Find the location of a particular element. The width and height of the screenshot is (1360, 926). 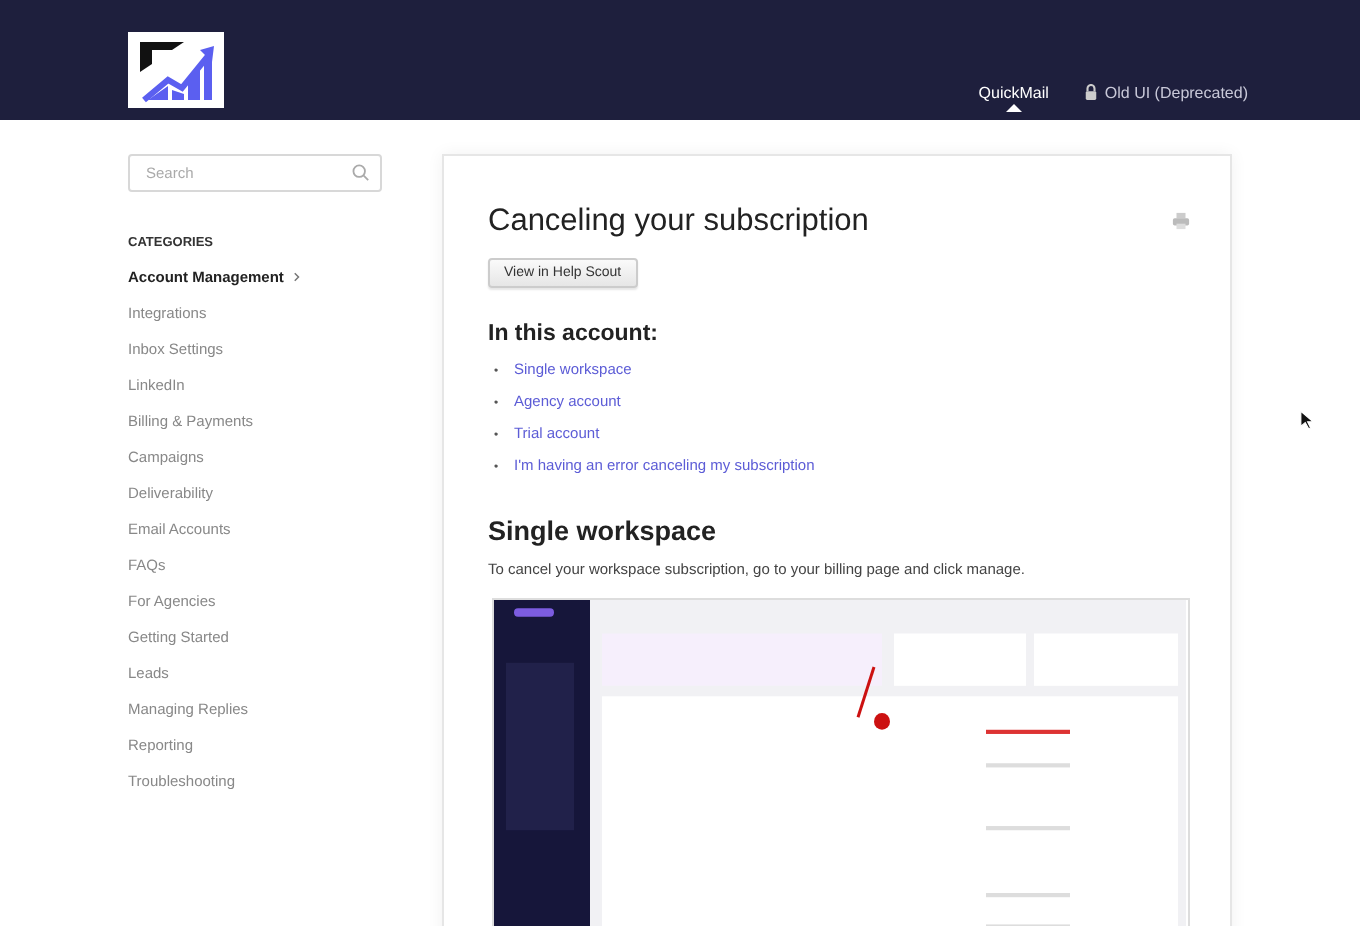

logo-icon is located at coordinates (176, 70).